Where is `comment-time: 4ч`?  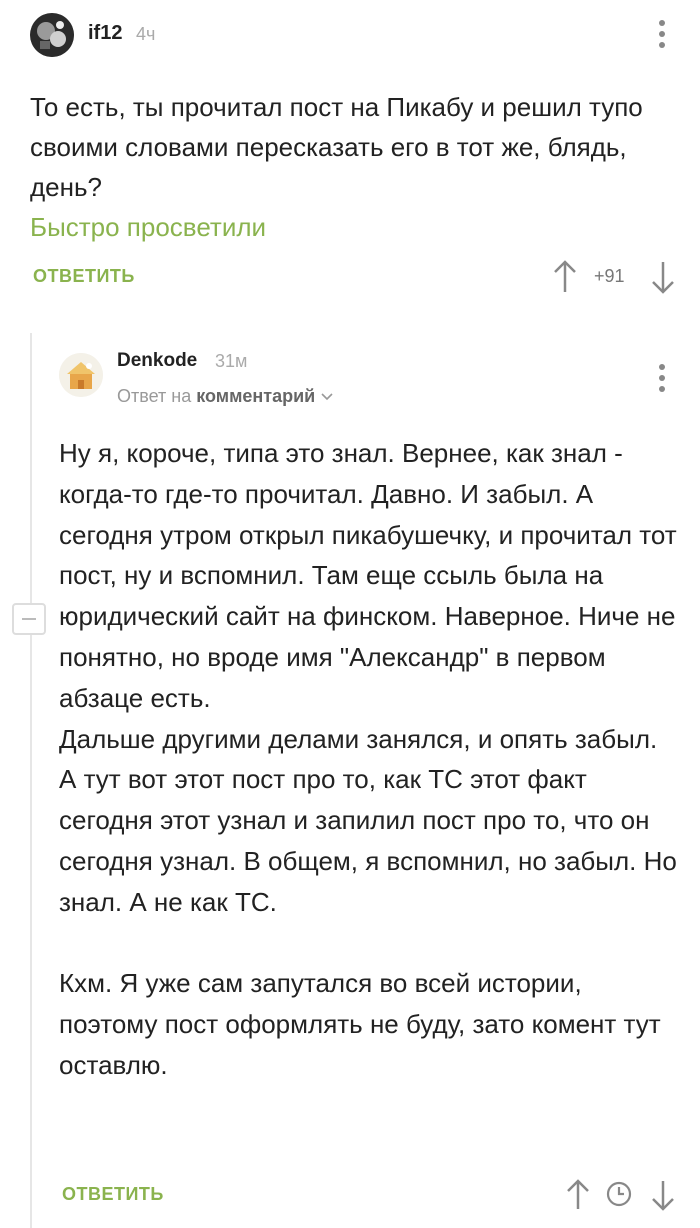 comment-time: 4ч is located at coordinates (146, 34).